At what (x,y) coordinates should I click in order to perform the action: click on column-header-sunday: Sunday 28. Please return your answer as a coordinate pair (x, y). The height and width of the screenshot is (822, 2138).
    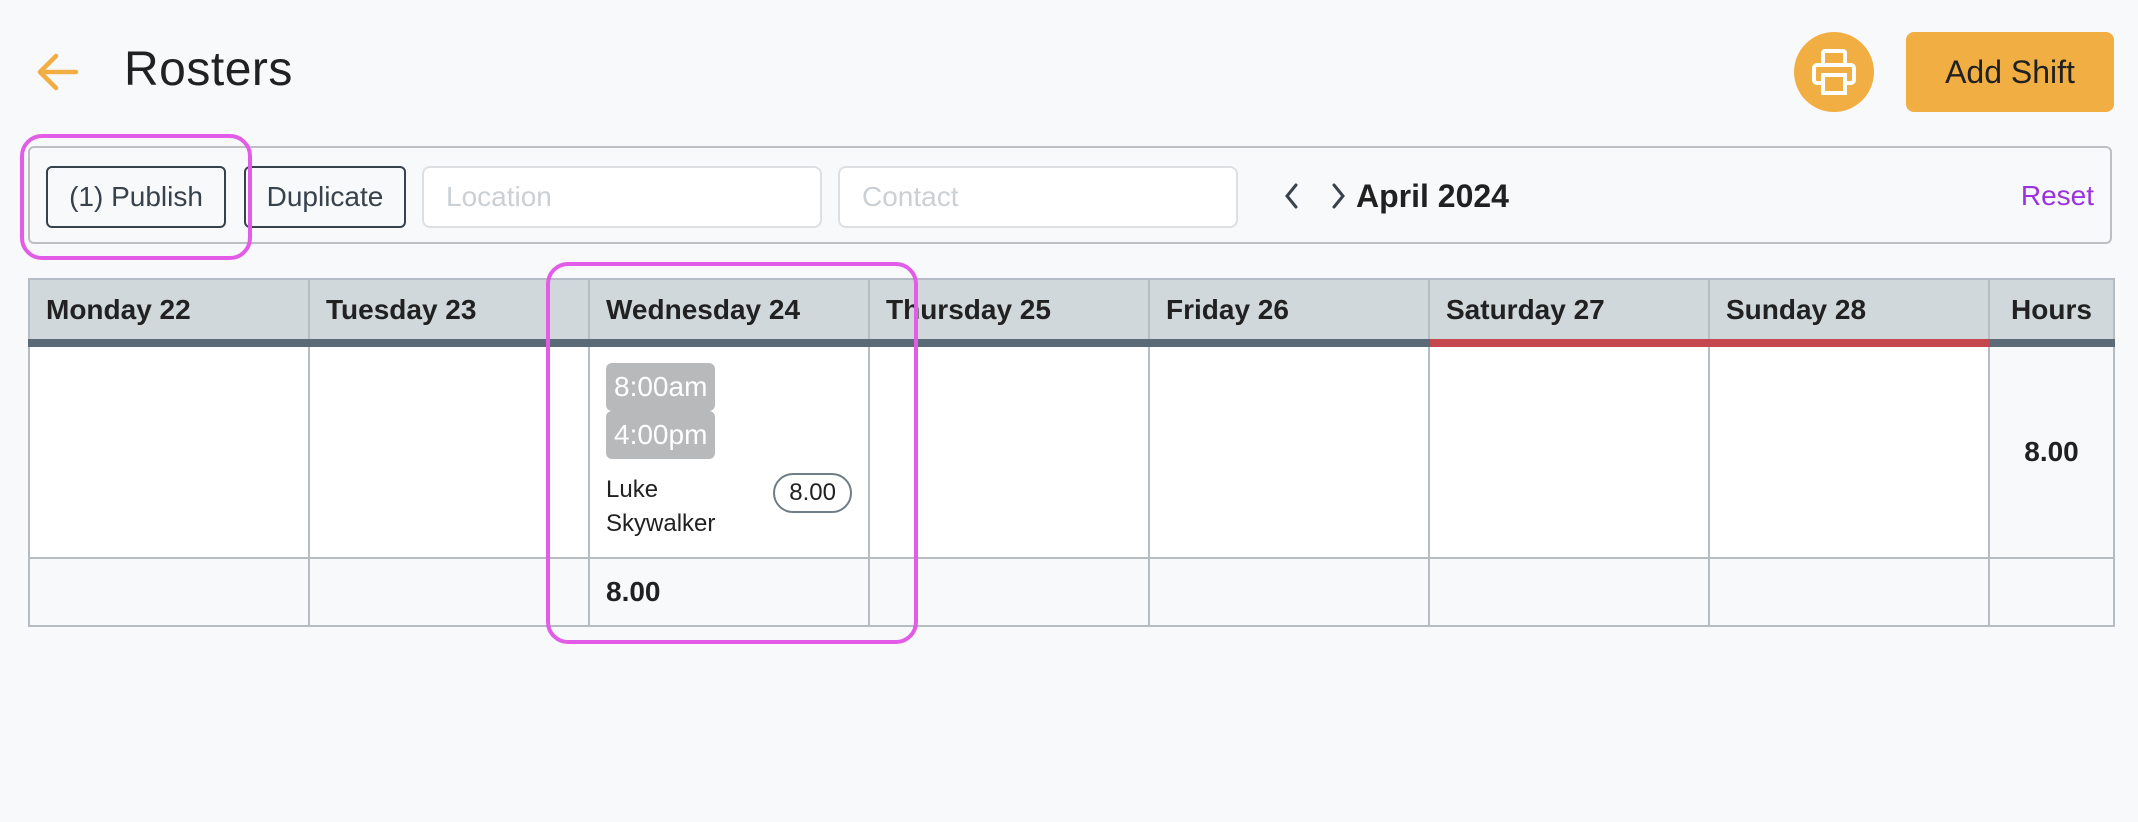
    Looking at the image, I should click on (1849, 312).